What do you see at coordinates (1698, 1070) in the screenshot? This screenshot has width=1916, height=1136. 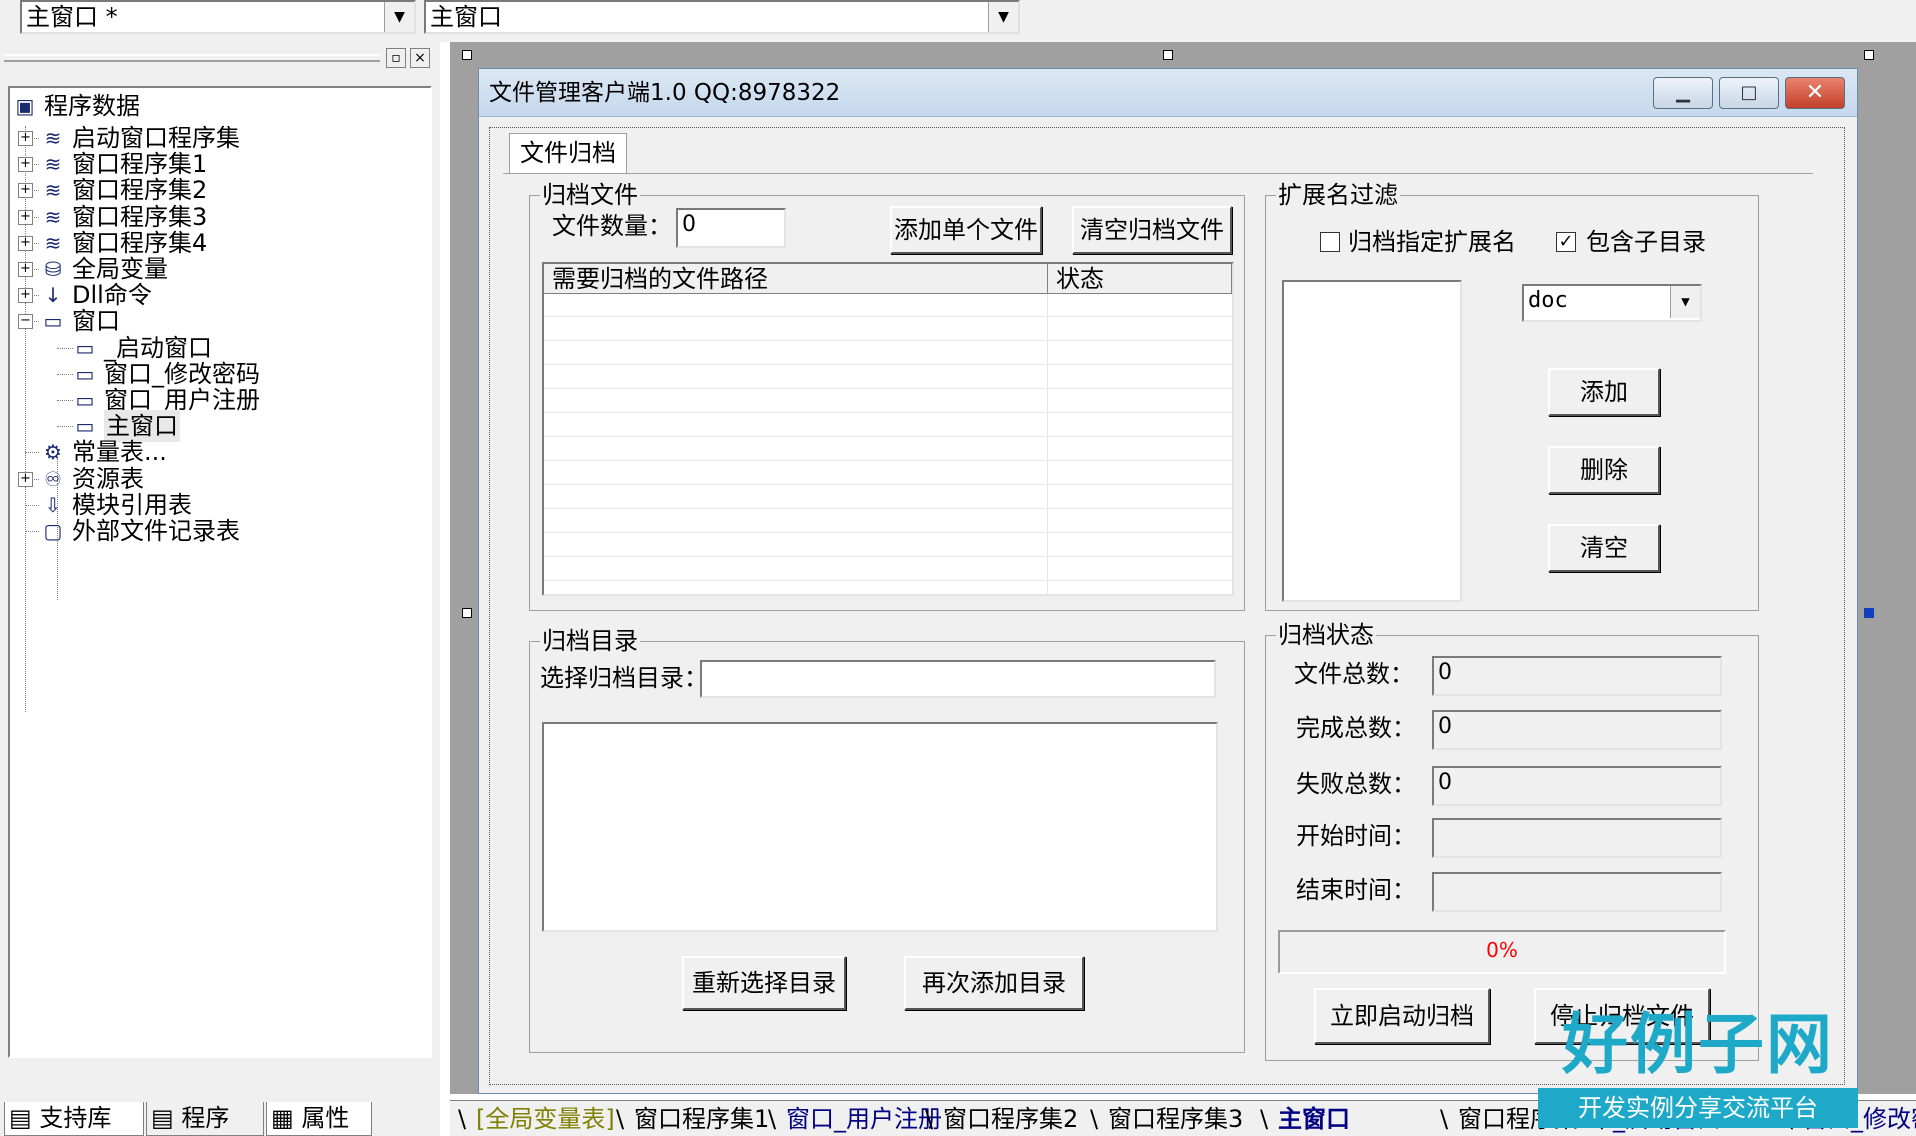 I see `site-logo: 好例子网 开发实例分享交流平台` at bounding box center [1698, 1070].